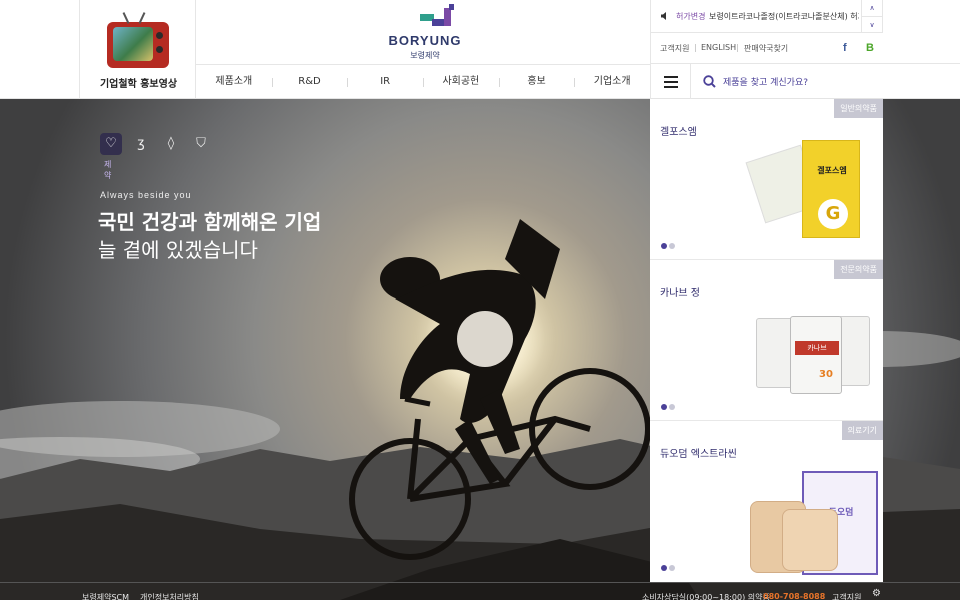 The width and height of the screenshot is (960, 600). What do you see at coordinates (698, 452) in the screenshot?
I see `product-name: 듀오덤 엑스트라씬` at bounding box center [698, 452].